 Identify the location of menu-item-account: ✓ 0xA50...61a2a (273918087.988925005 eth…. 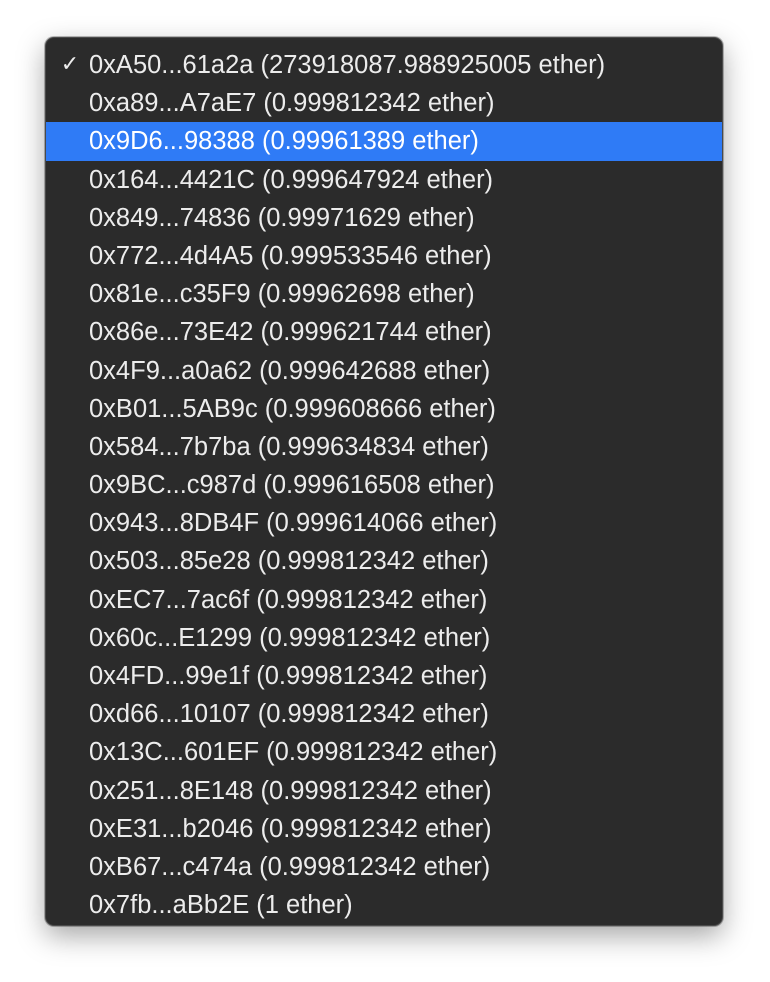
(384, 65).